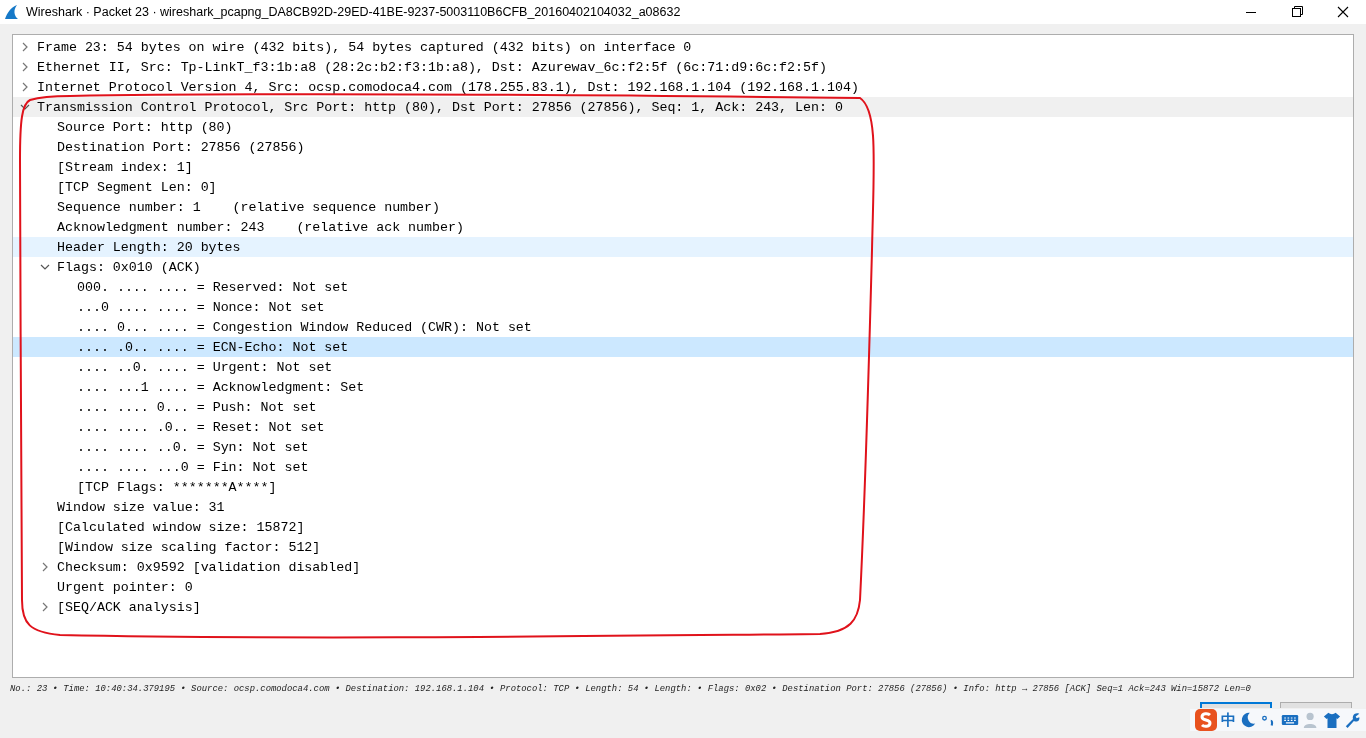 Image resolution: width=1366 pixels, height=738 pixels. What do you see at coordinates (260, 227) in the screenshot?
I see `tree-item-text: Acknowledgment number: 243 (relative ack number)` at bounding box center [260, 227].